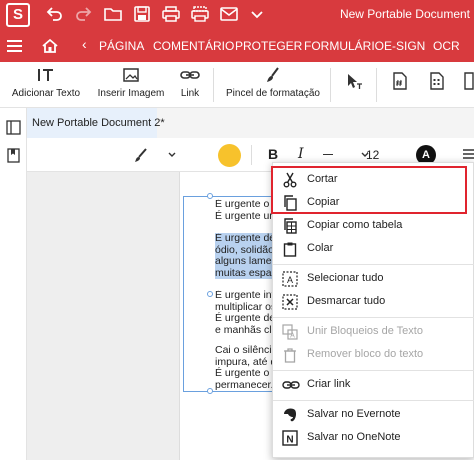 This screenshot has height=460, width=474. What do you see at coordinates (131, 75) in the screenshot?
I see `image-icon` at bounding box center [131, 75].